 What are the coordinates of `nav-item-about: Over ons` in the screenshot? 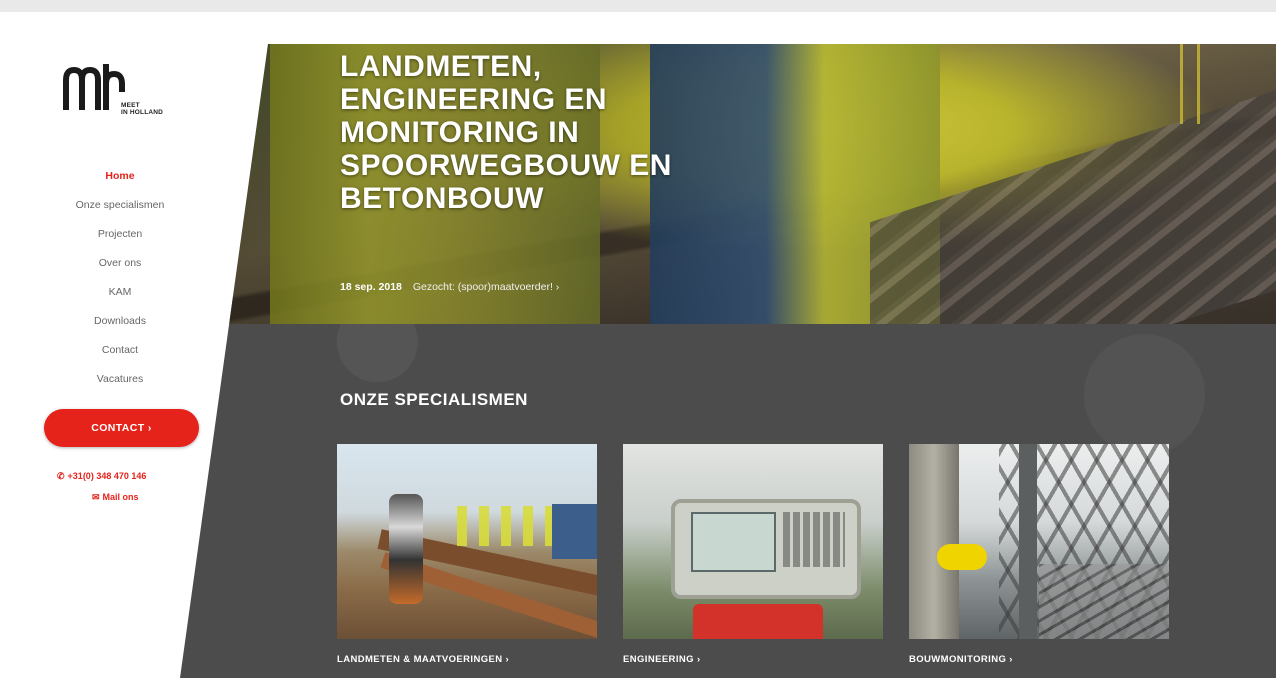 It's located at (120, 263).